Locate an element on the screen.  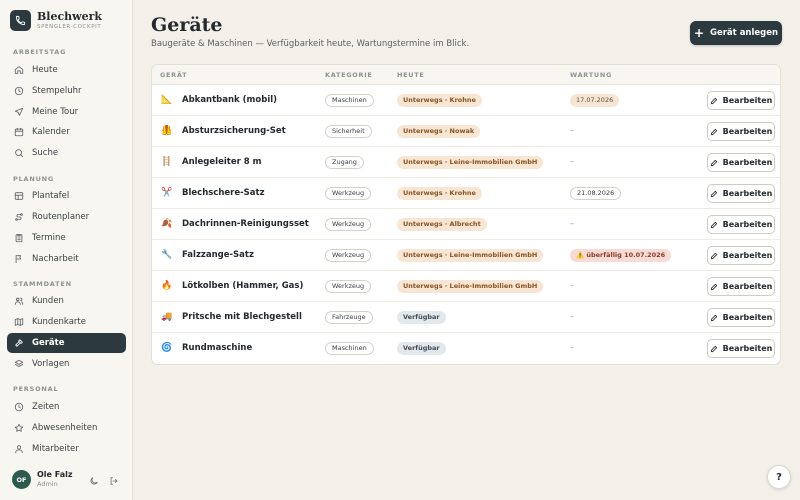
sidebar-item-label: Heute is located at coordinates (45, 70).